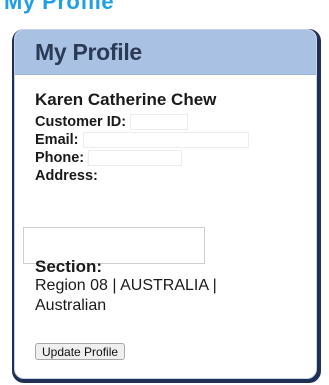  Describe the element at coordinates (165, 140) in the screenshot. I see `email-redacted` at that location.